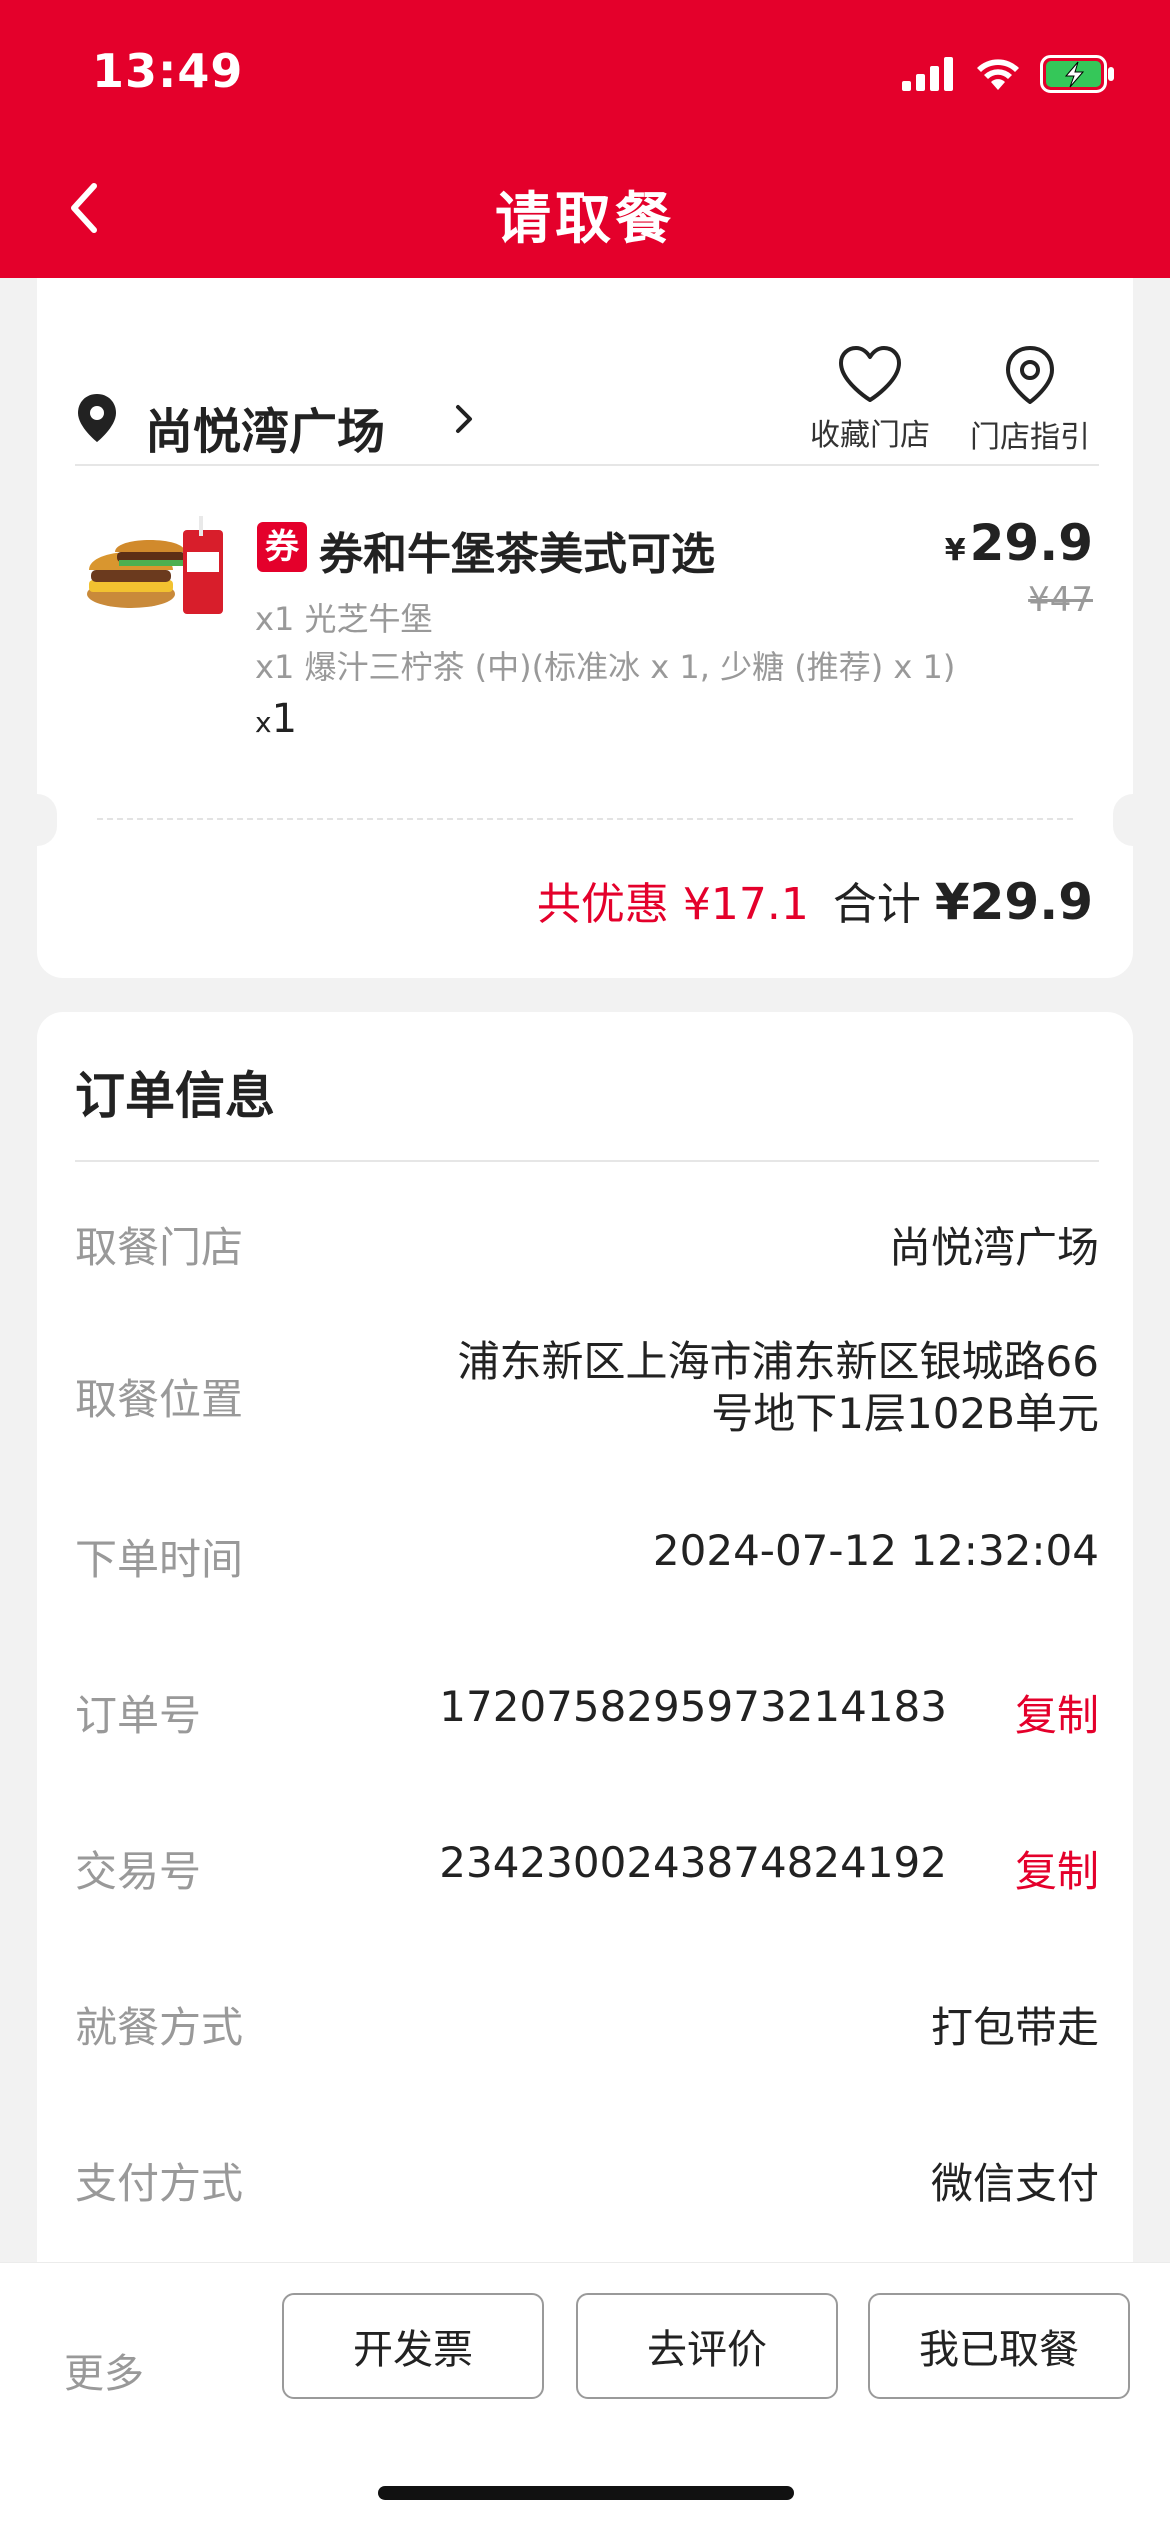  What do you see at coordinates (263, 722) in the screenshot?
I see `qty-prefix: x` at bounding box center [263, 722].